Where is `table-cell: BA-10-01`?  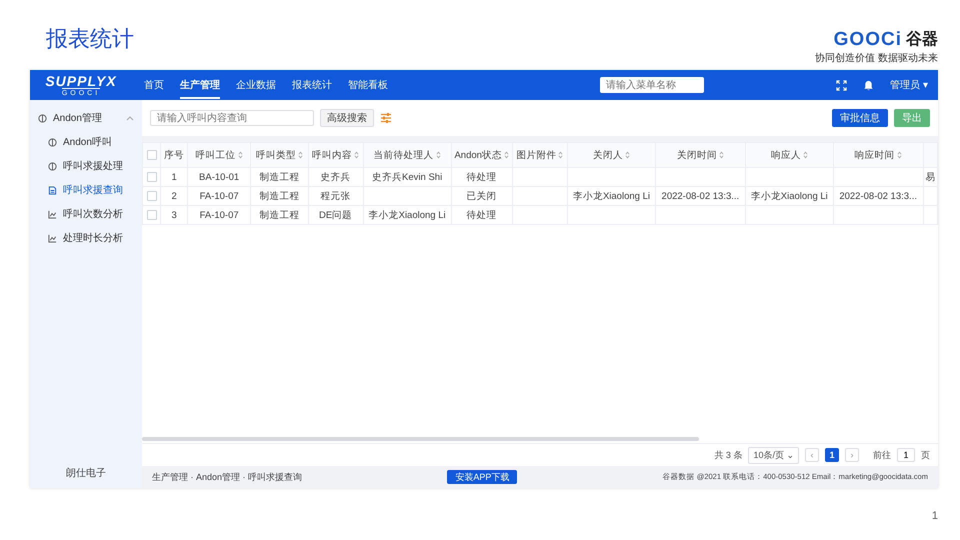
table-cell: BA-10-01 is located at coordinates (219, 177).